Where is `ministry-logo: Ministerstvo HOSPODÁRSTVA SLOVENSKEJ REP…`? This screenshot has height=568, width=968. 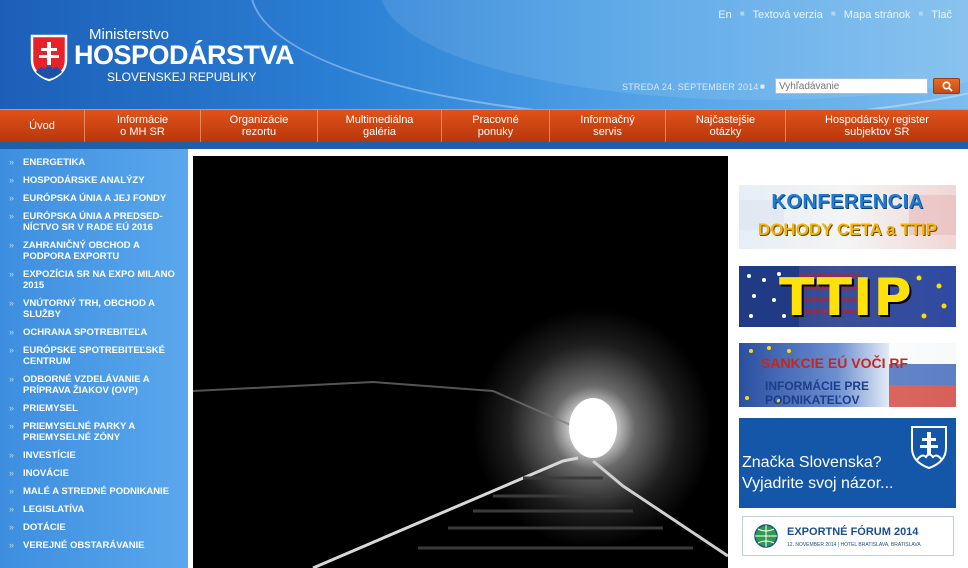
ministry-logo: Ministerstvo HOSPODÁRSTVA SLOVENSKEJ REP… is located at coordinates (162, 59).